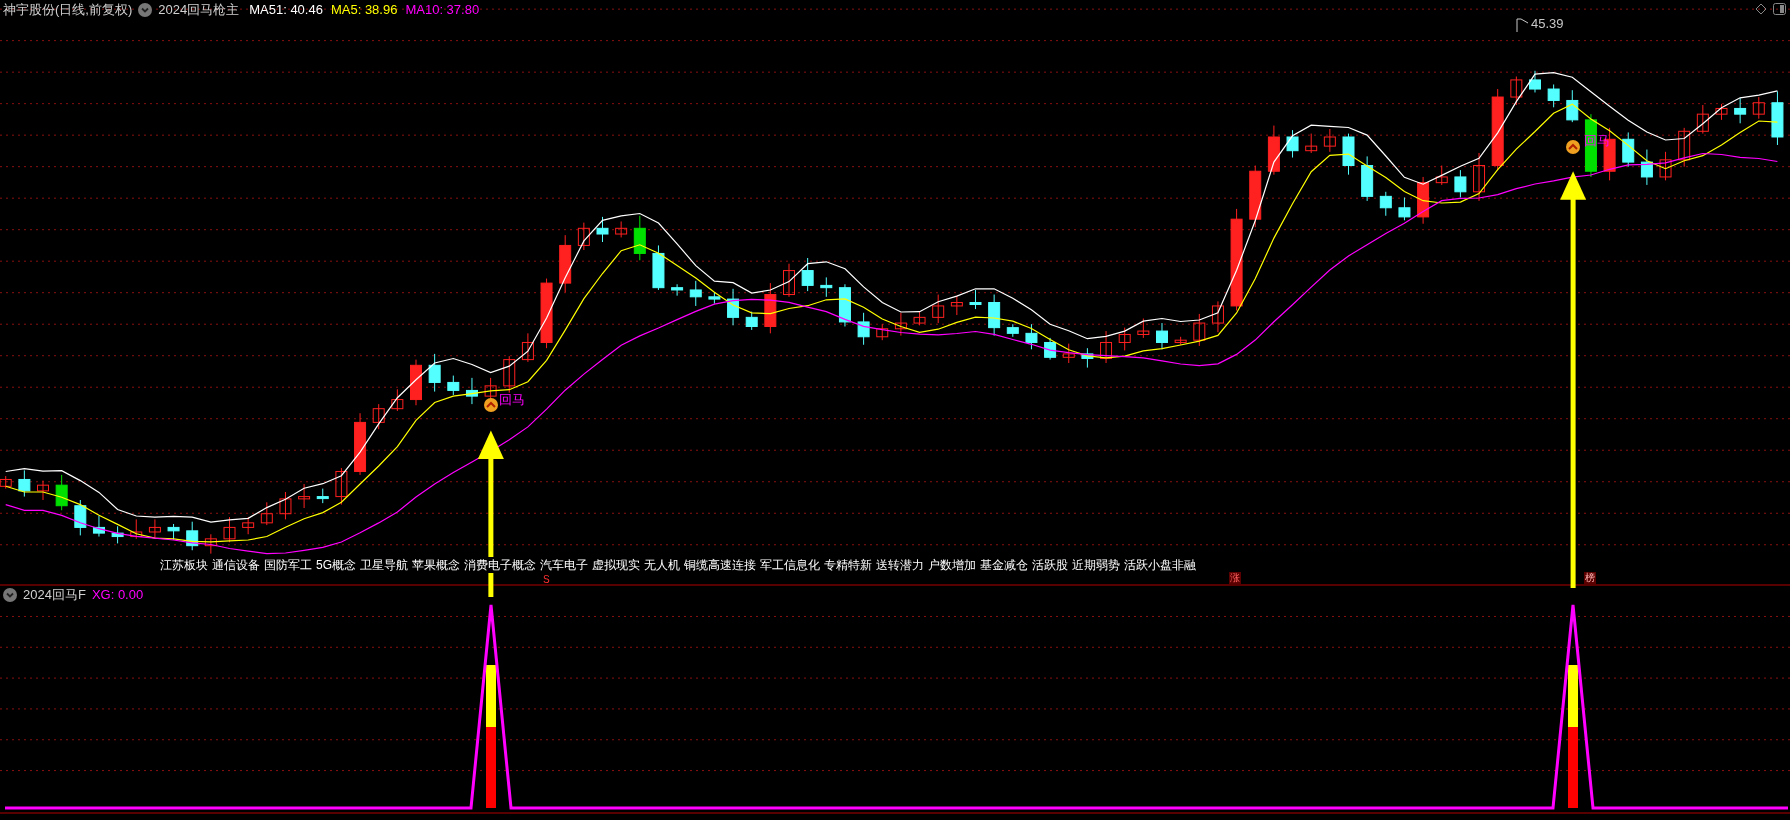 This screenshot has height=820, width=1790. What do you see at coordinates (790, 565) in the screenshot?
I see `concept-tag: 军工信息化` at bounding box center [790, 565].